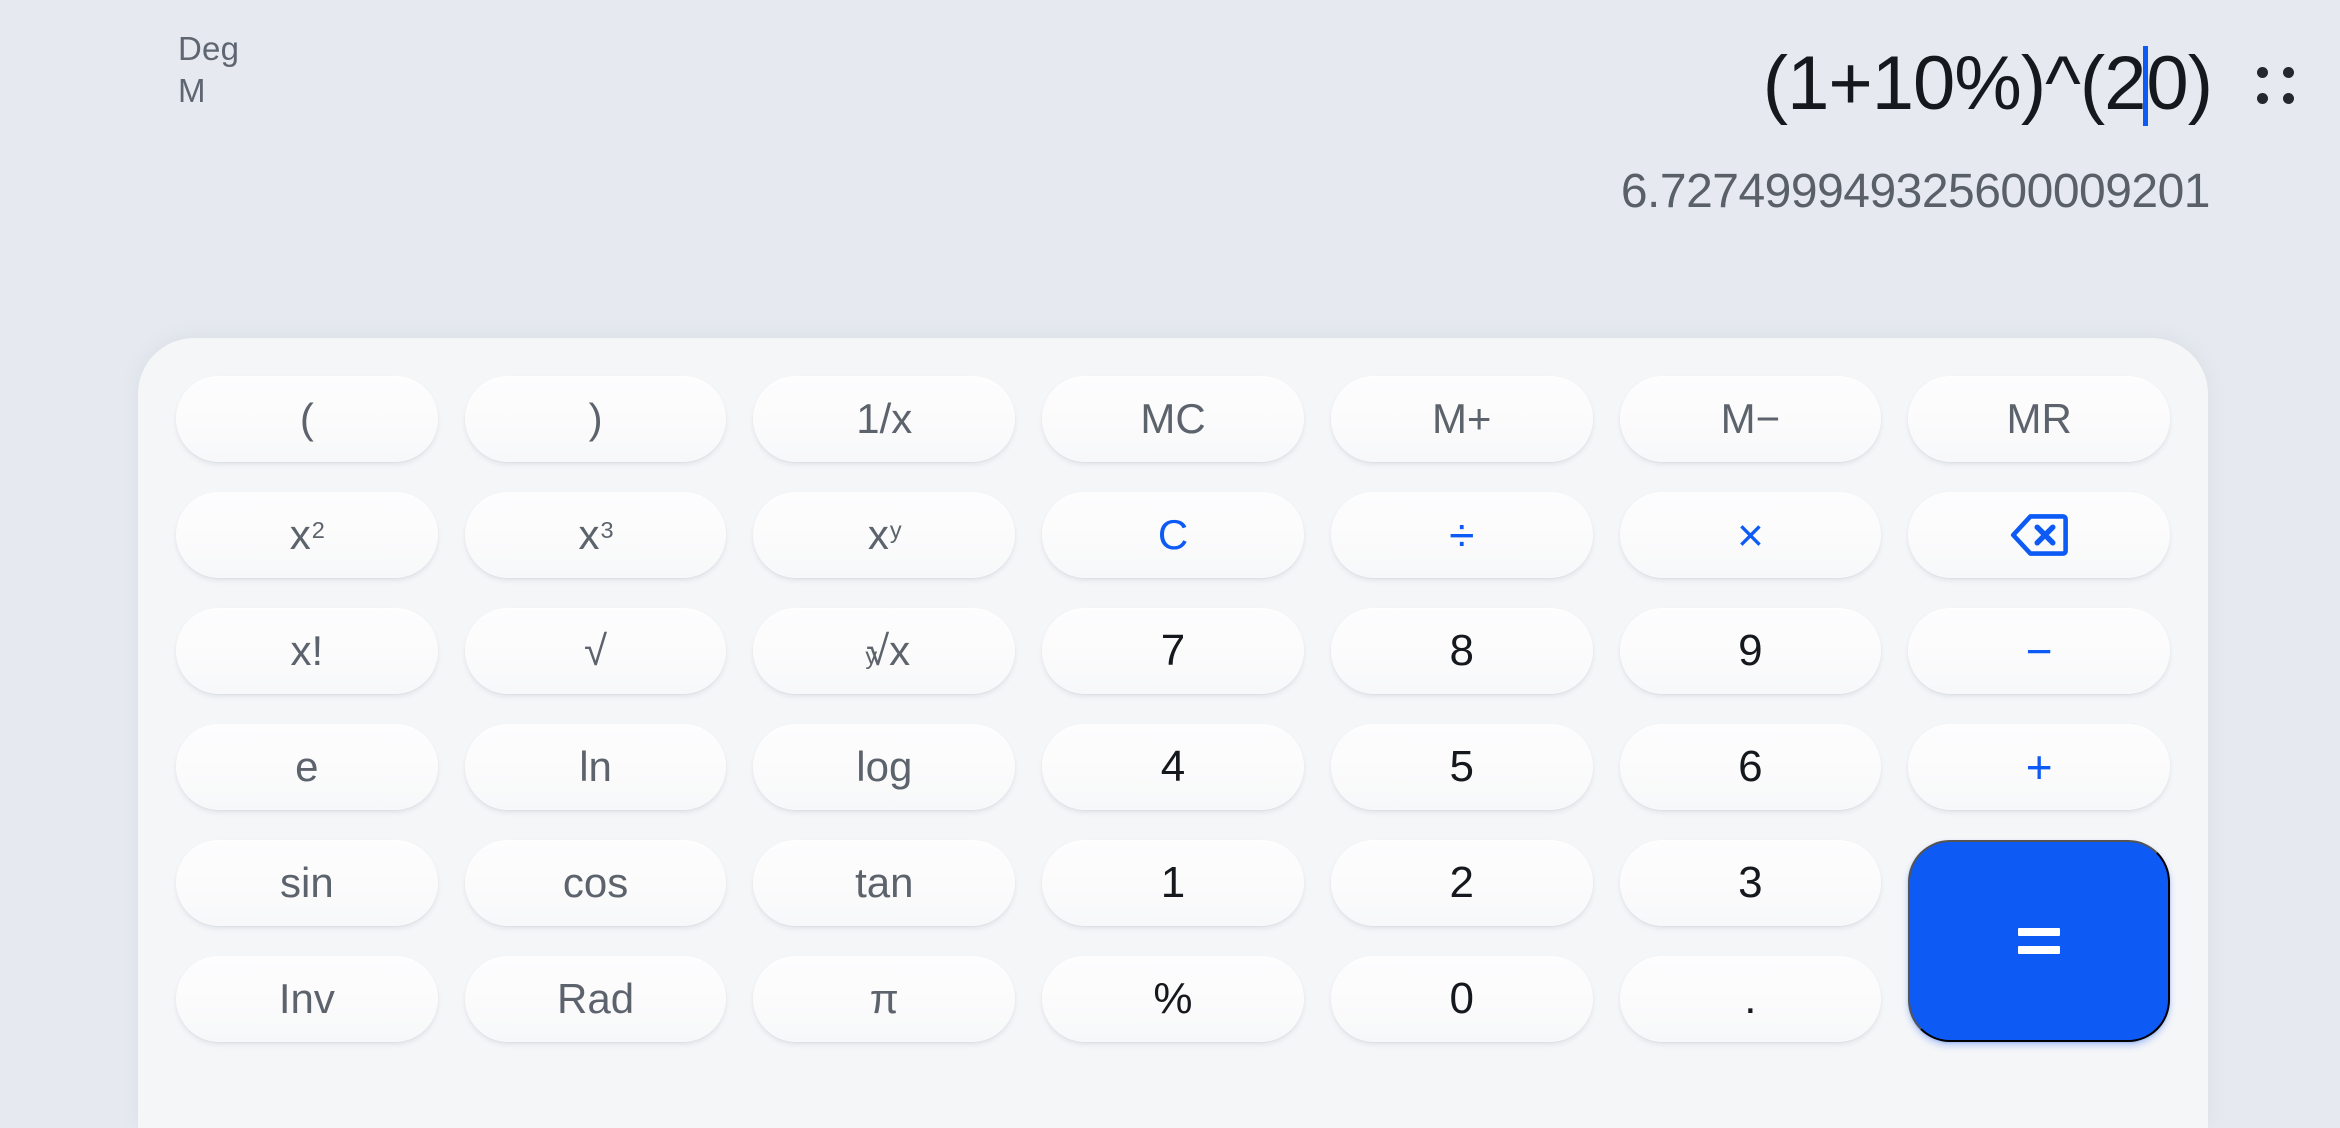 The width and height of the screenshot is (2340, 1128). I want to click on key-label: MC, so click(1173, 418).